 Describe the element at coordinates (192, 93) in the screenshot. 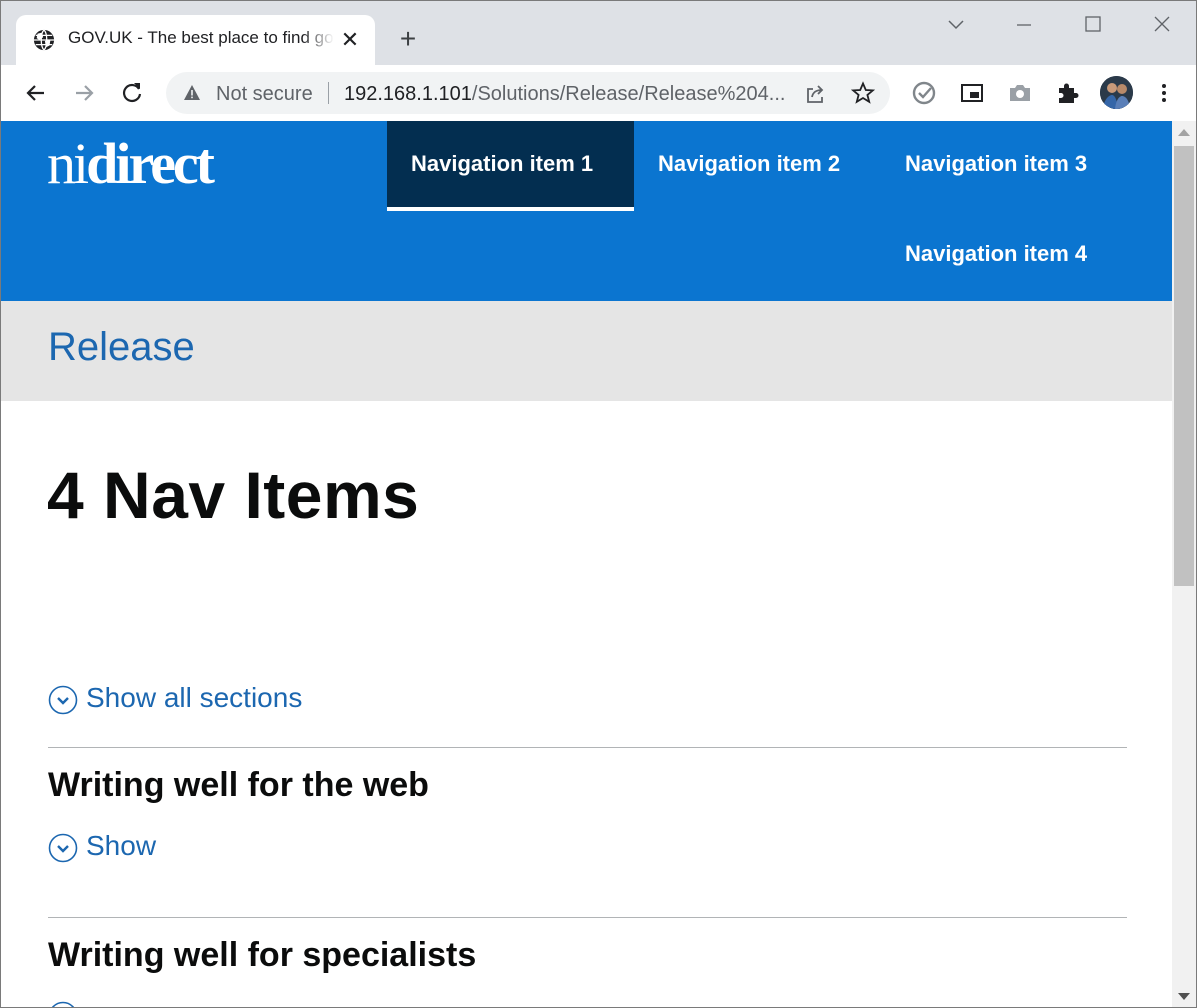

I see `warning-icon` at that location.